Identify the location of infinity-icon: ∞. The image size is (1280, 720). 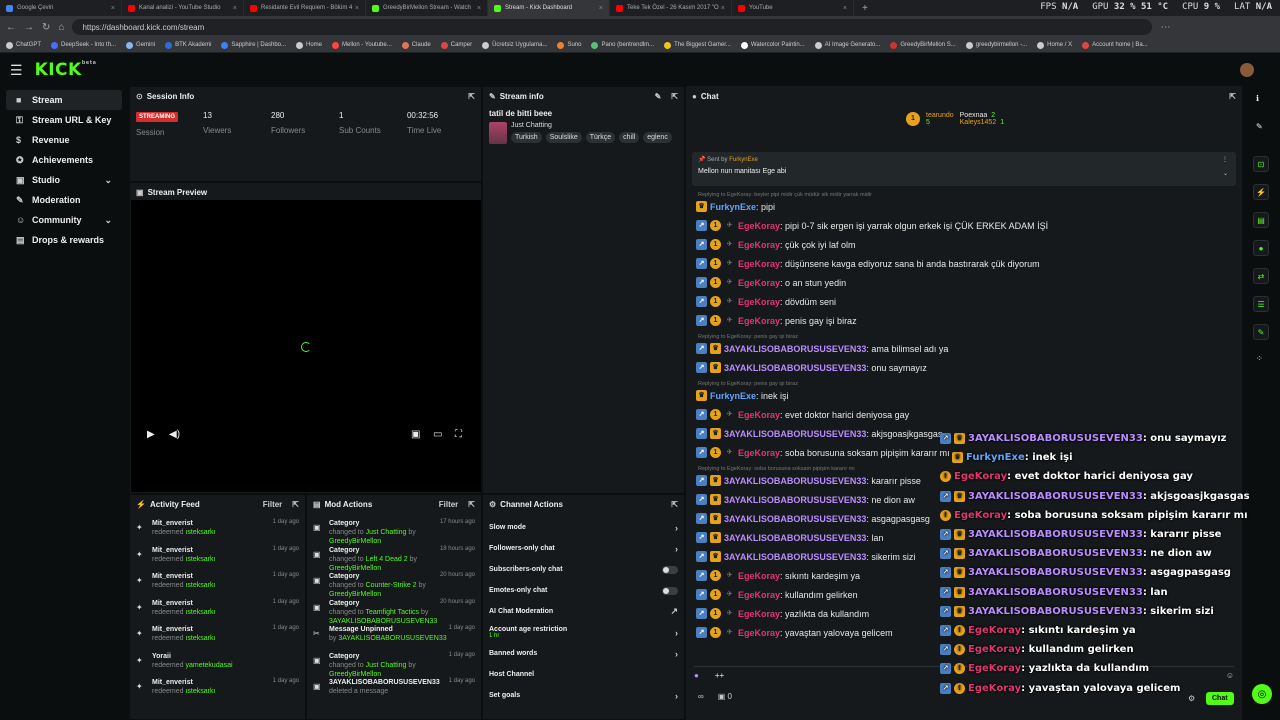
(701, 696).